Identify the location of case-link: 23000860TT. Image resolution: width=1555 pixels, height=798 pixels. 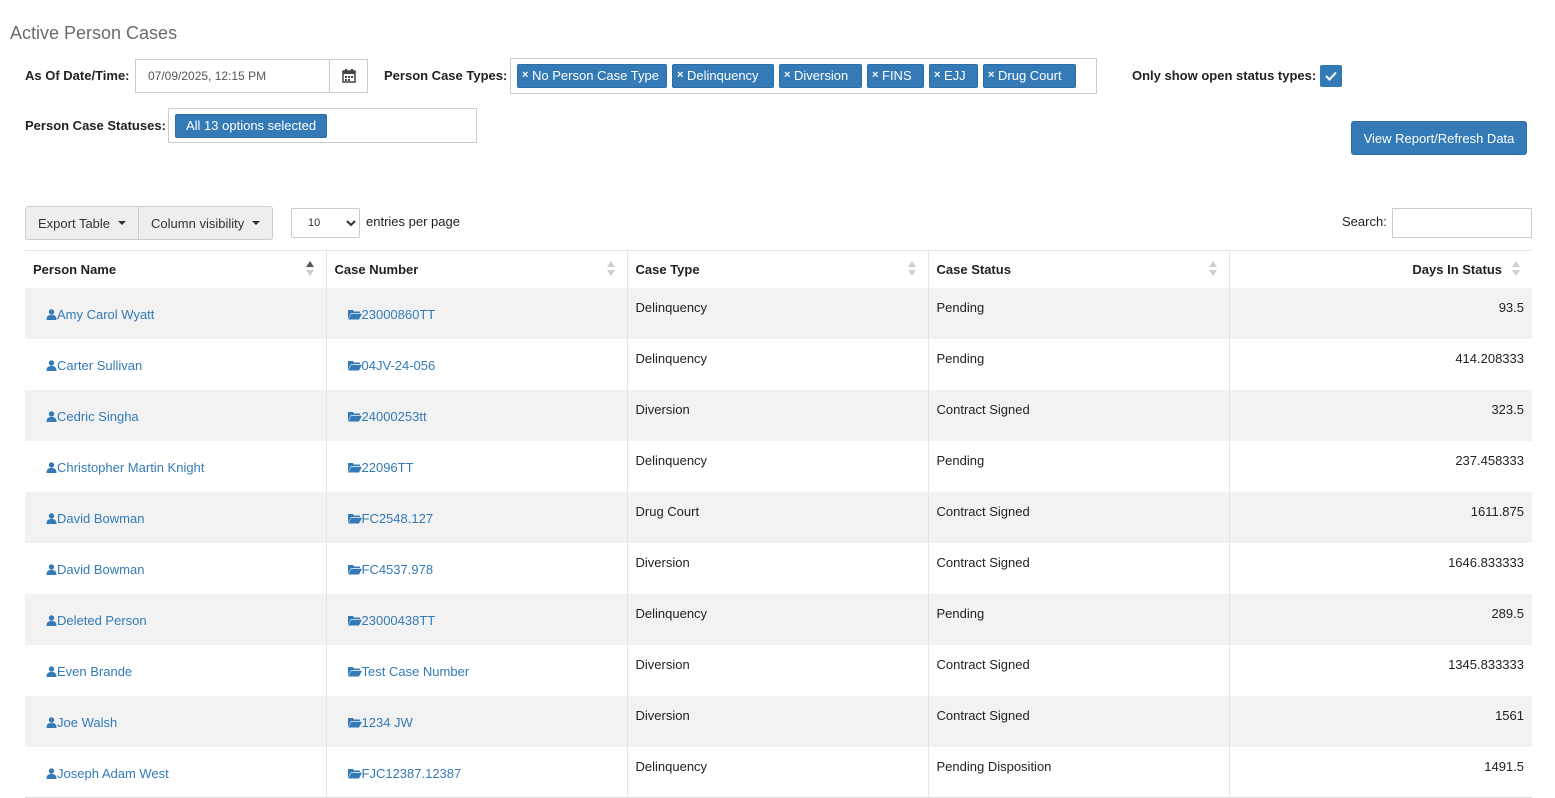
(391, 314).